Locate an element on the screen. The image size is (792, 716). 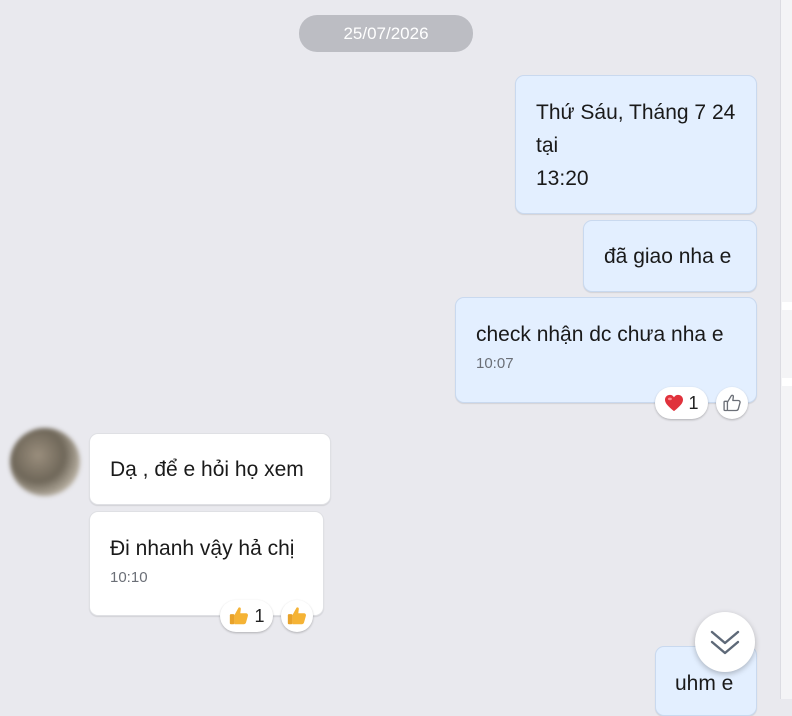
message-timestamp: 10:10 is located at coordinates (129, 577).